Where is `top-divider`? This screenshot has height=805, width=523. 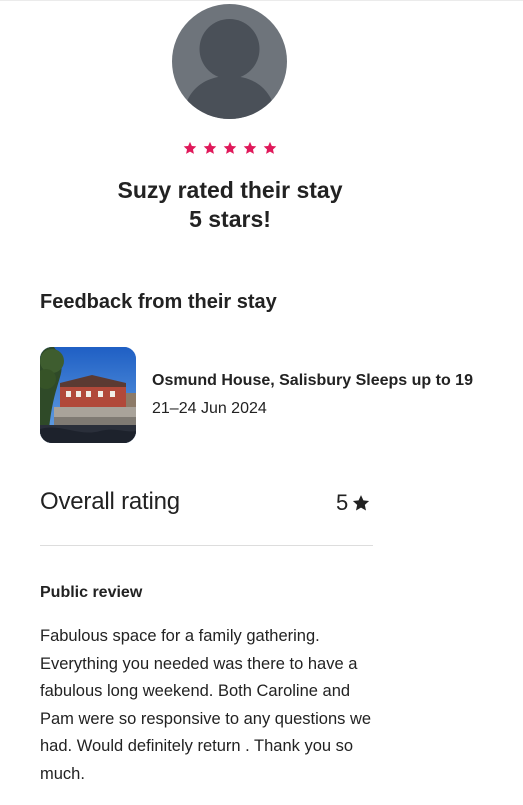
top-divider is located at coordinates (261, 0).